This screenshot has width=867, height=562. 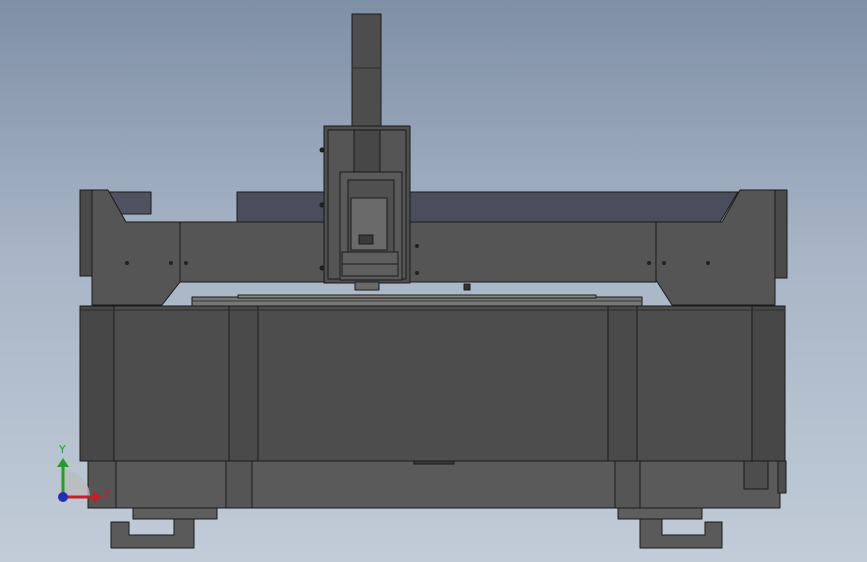 What do you see at coordinates (107, 493) in the screenshot?
I see `axis-x-label: X` at bounding box center [107, 493].